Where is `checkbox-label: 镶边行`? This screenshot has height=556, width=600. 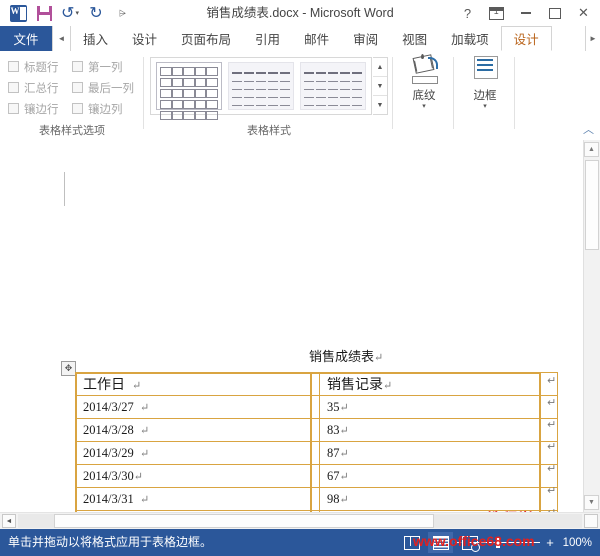 checkbox-label: 镶边行 is located at coordinates (41, 109).